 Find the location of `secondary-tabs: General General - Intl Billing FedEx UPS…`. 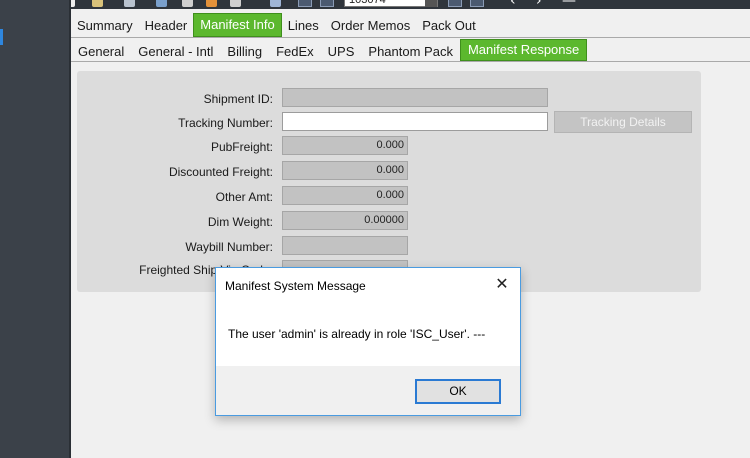

secondary-tabs: General General - Intl Billing FedEx UPS… is located at coordinates (329, 50).